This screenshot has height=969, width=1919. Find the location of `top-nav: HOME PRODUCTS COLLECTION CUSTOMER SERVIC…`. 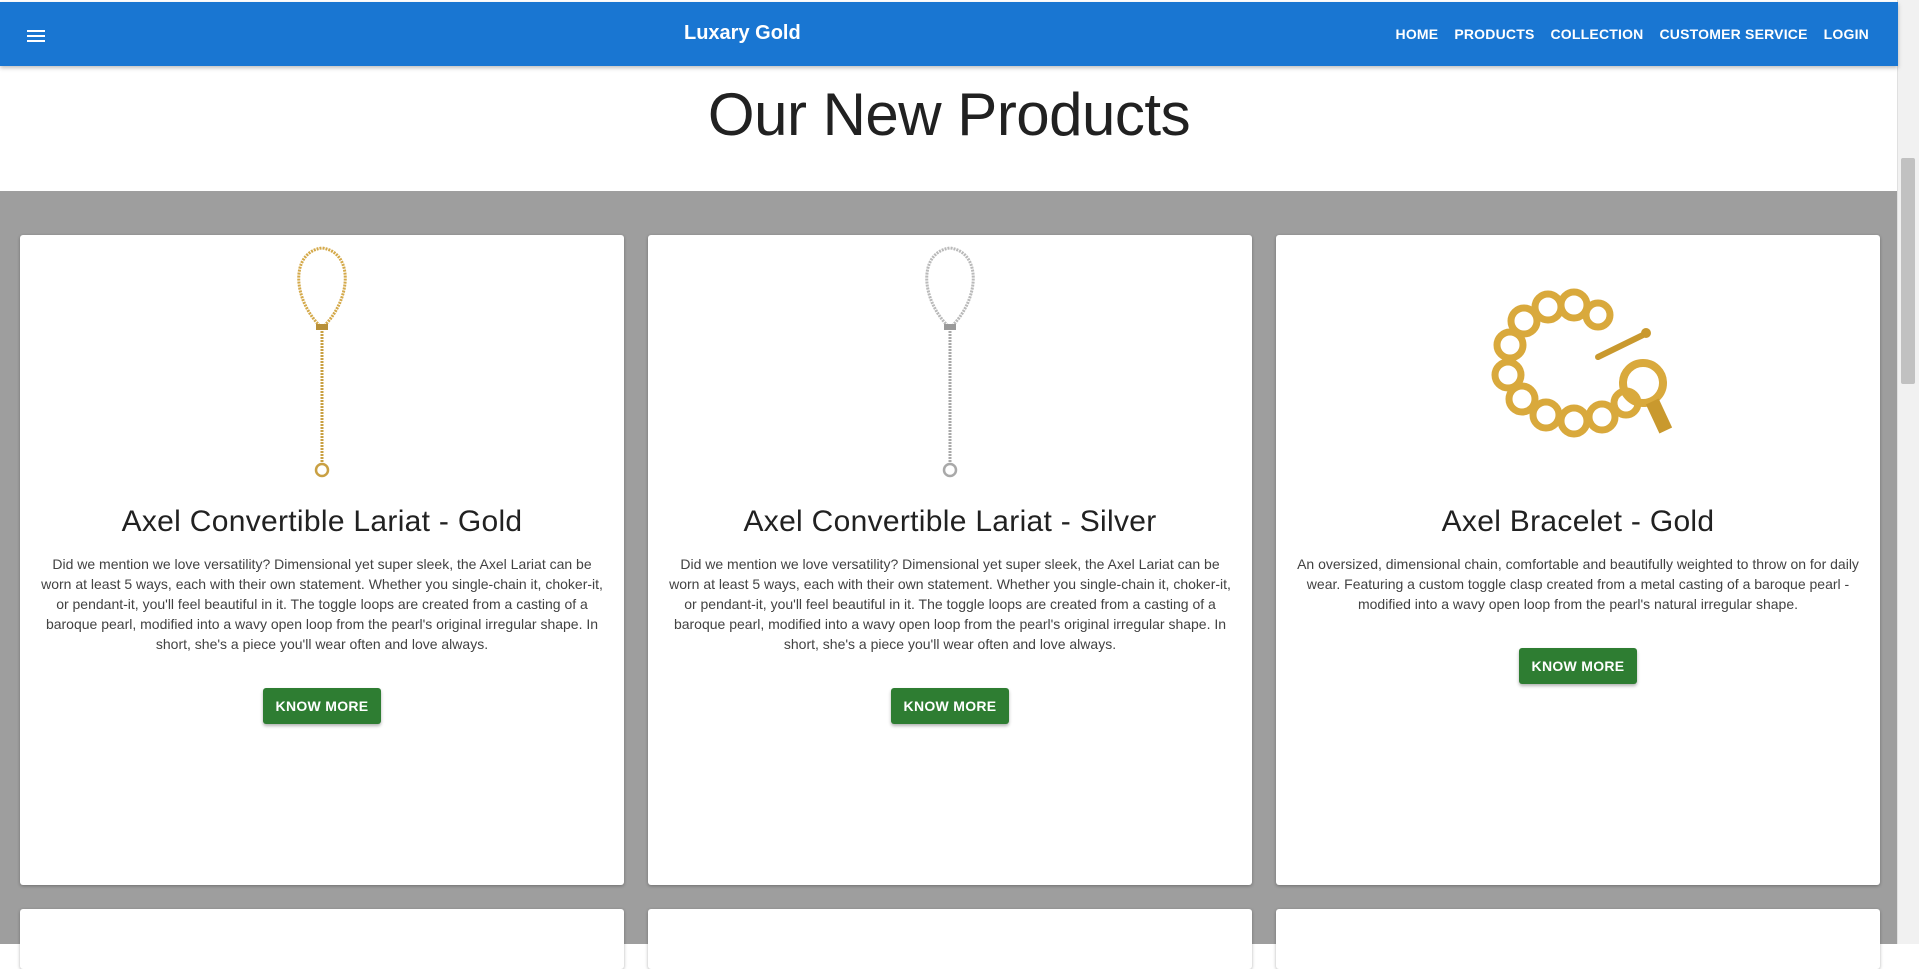

top-nav: HOME PRODUCTS COLLECTION CUSTOMER SERVIC… is located at coordinates (1632, 34).